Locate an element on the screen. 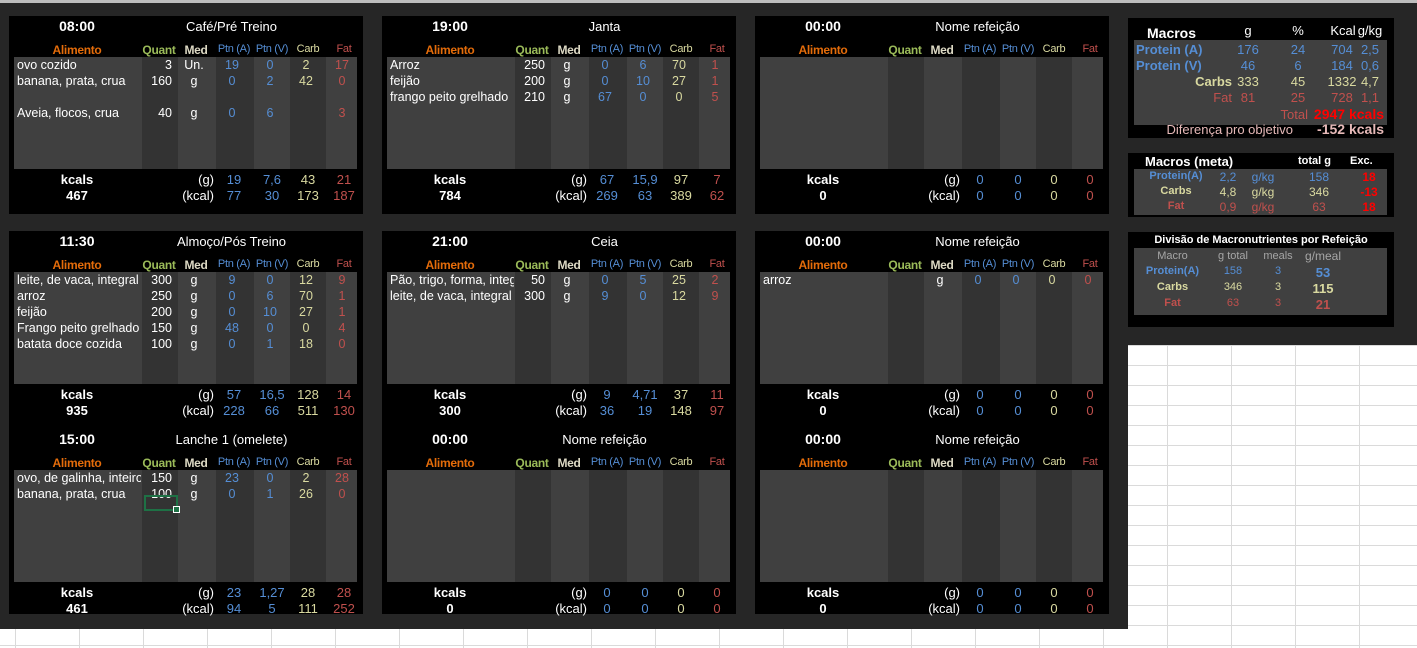 The height and width of the screenshot is (648, 1417). cell-alimento: Frango peito grelhado is located at coordinates (79, 328).